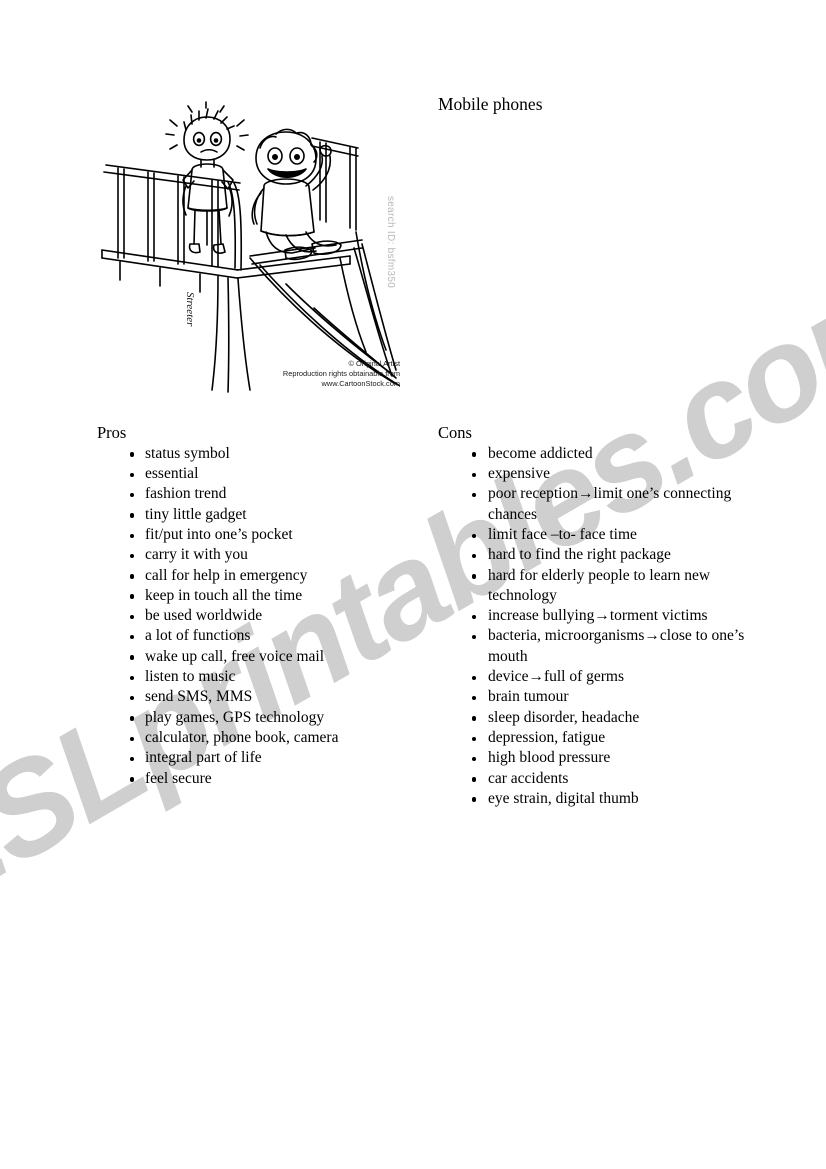  What do you see at coordinates (593, 758) in the screenshot?
I see `list-item: high blood pressure` at bounding box center [593, 758].